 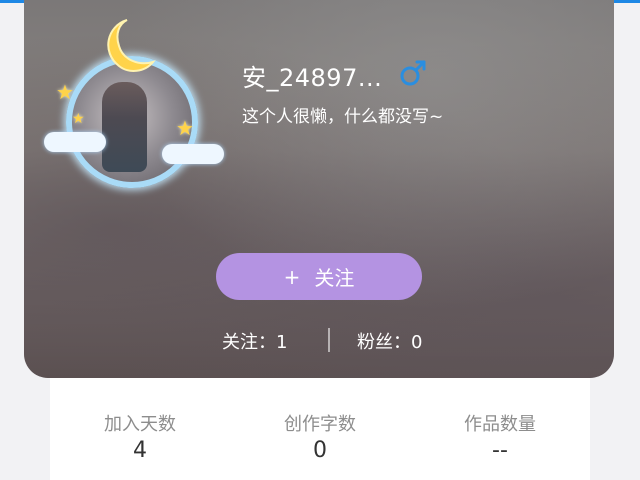 What do you see at coordinates (500, 450) in the screenshot?
I see `metric-value: --` at bounding box center [500, 450].